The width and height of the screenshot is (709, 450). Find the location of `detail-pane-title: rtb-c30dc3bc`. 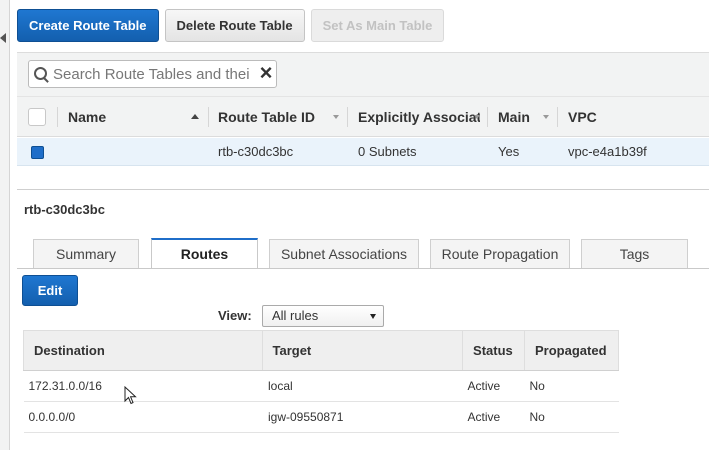

detail-pane-title: rtb-c30dc3bc is located at coordinates (64, 209).